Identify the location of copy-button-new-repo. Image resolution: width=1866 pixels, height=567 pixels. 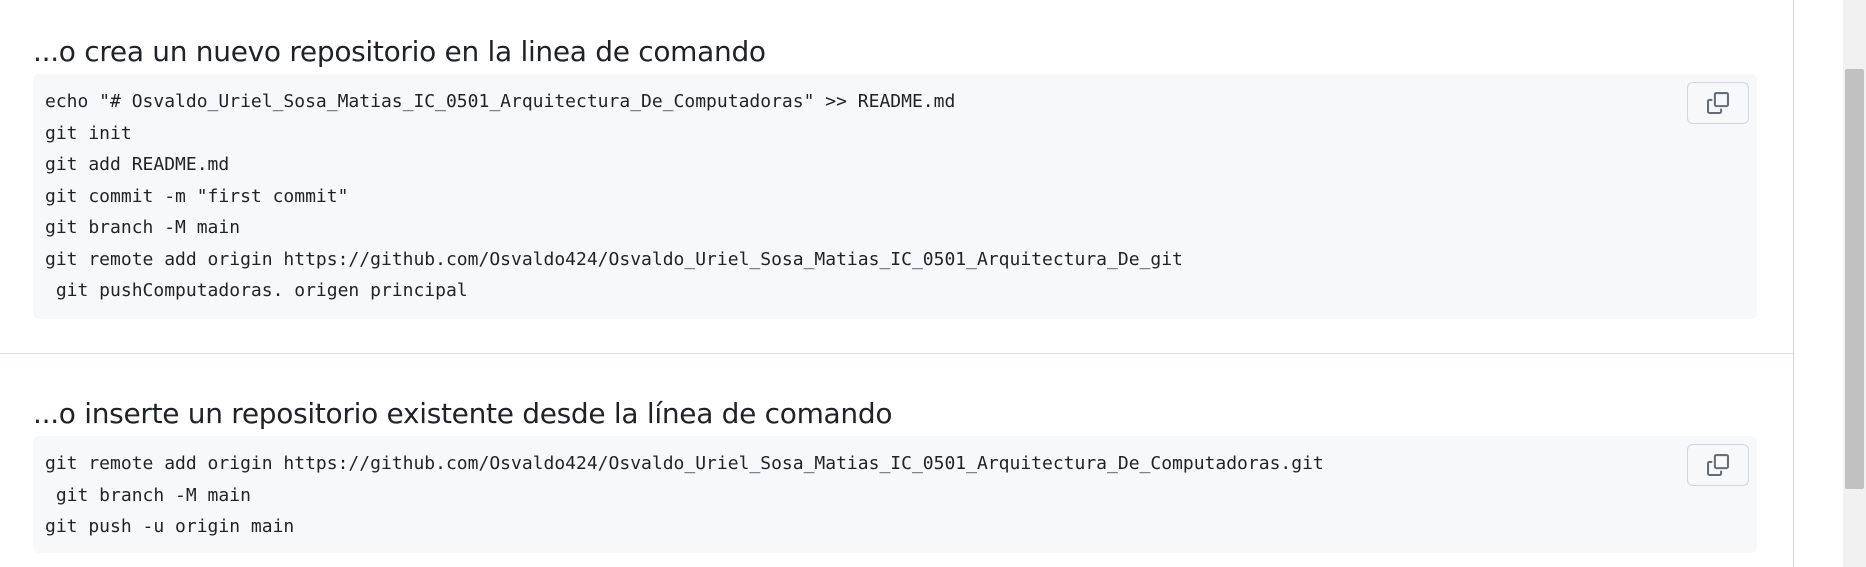
(1718, 103).